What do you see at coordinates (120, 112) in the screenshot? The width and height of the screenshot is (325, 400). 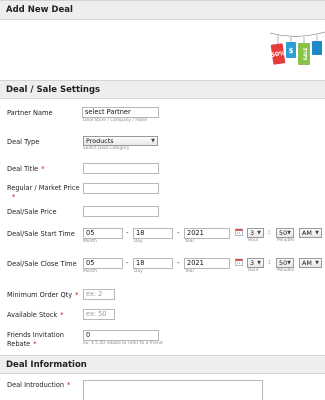 I see `partner-name-input: select Partner` at bounding box center [120, 112].